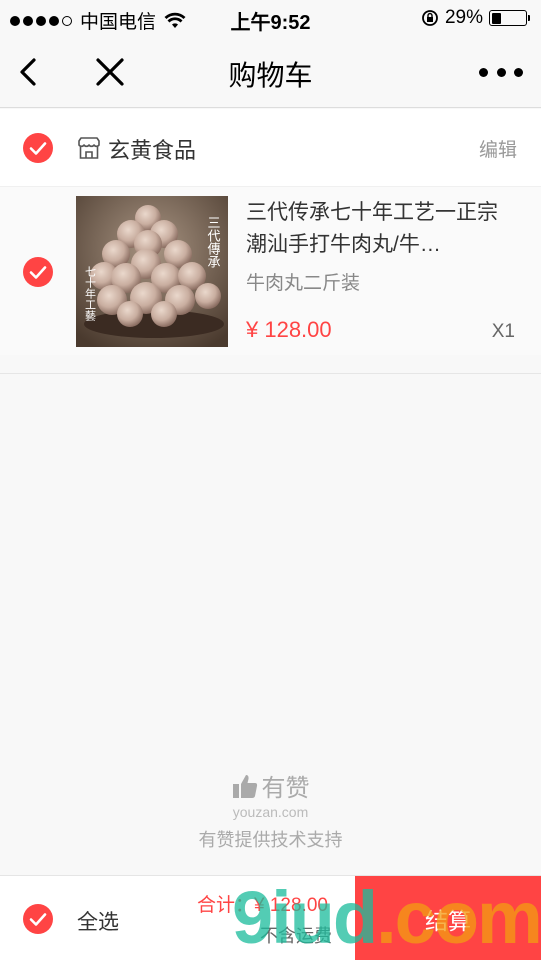 The height and width of the screenshot is (960, 541). I want to click on brand-support: 有赞提供技术支持, so click(270, 839).